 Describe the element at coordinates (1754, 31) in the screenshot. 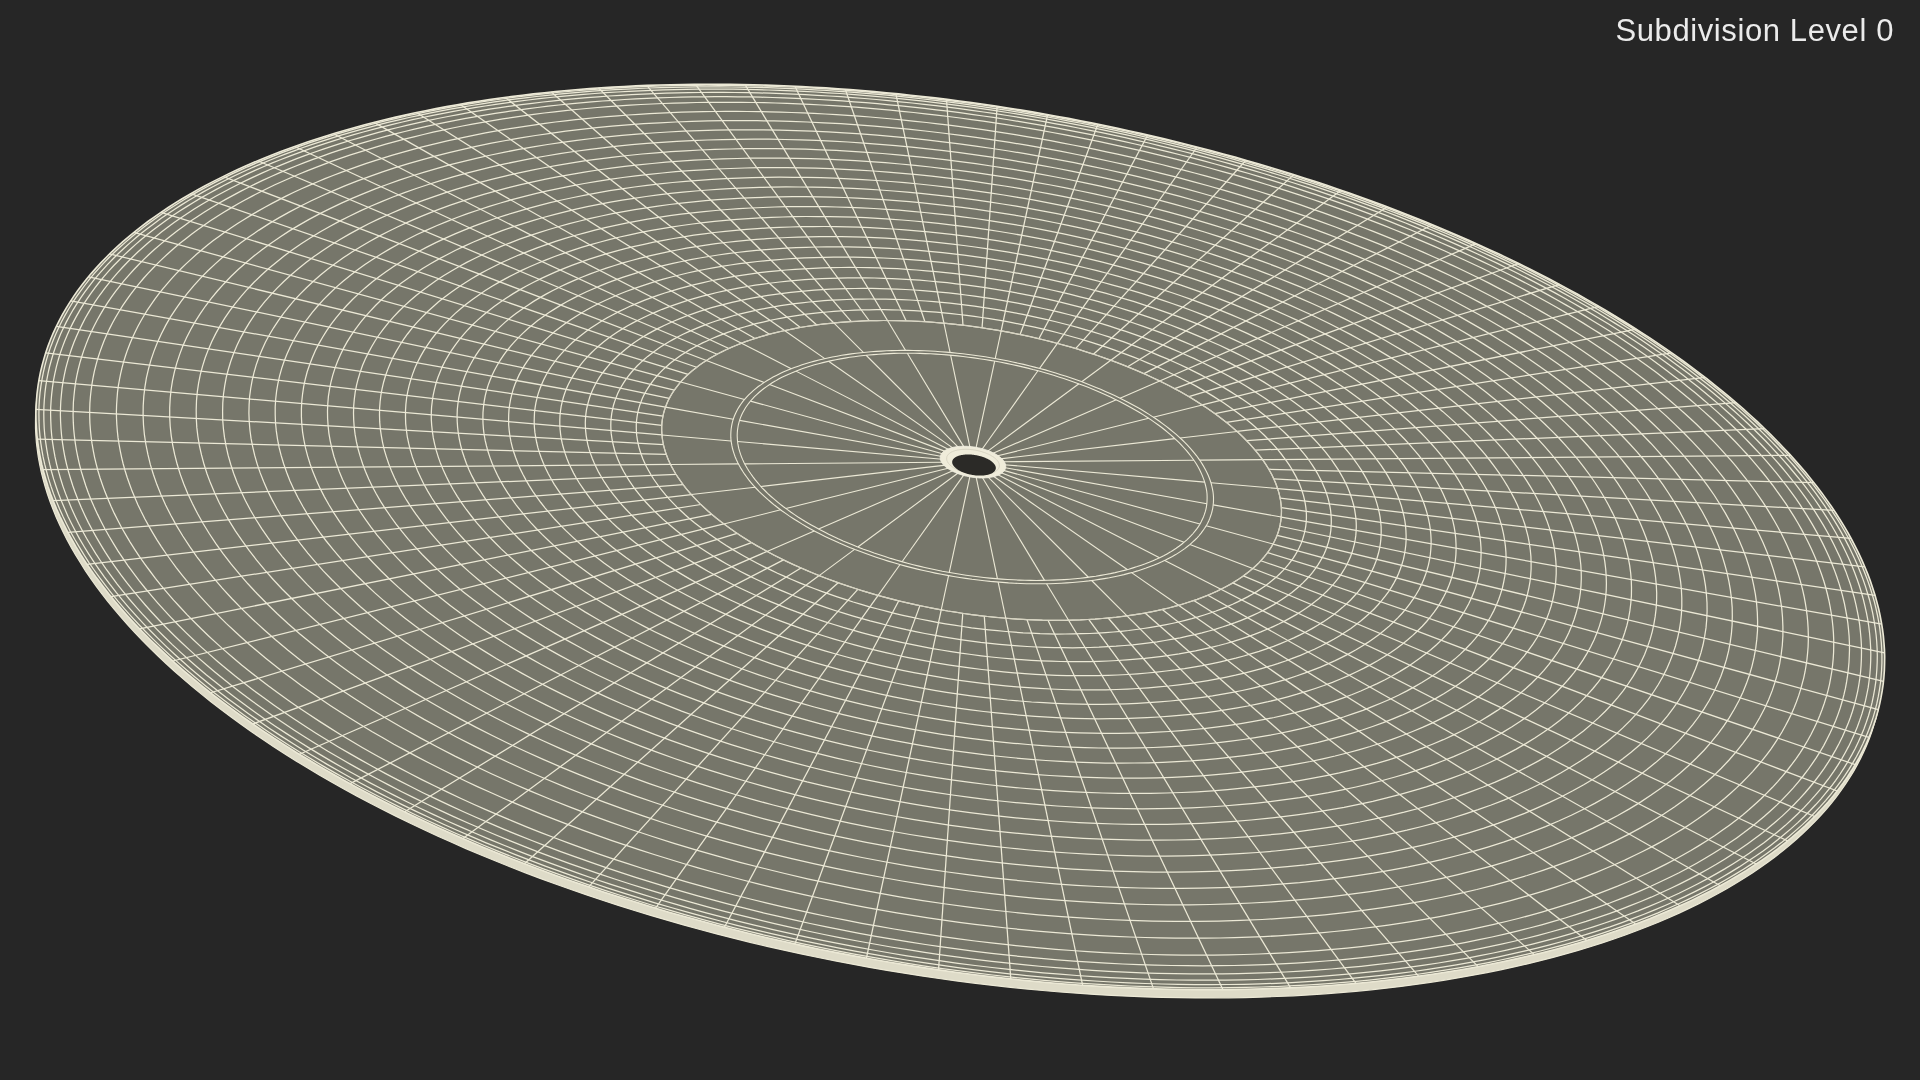

I see `subdivision-level-label: Subdivision Level 0` at that location.